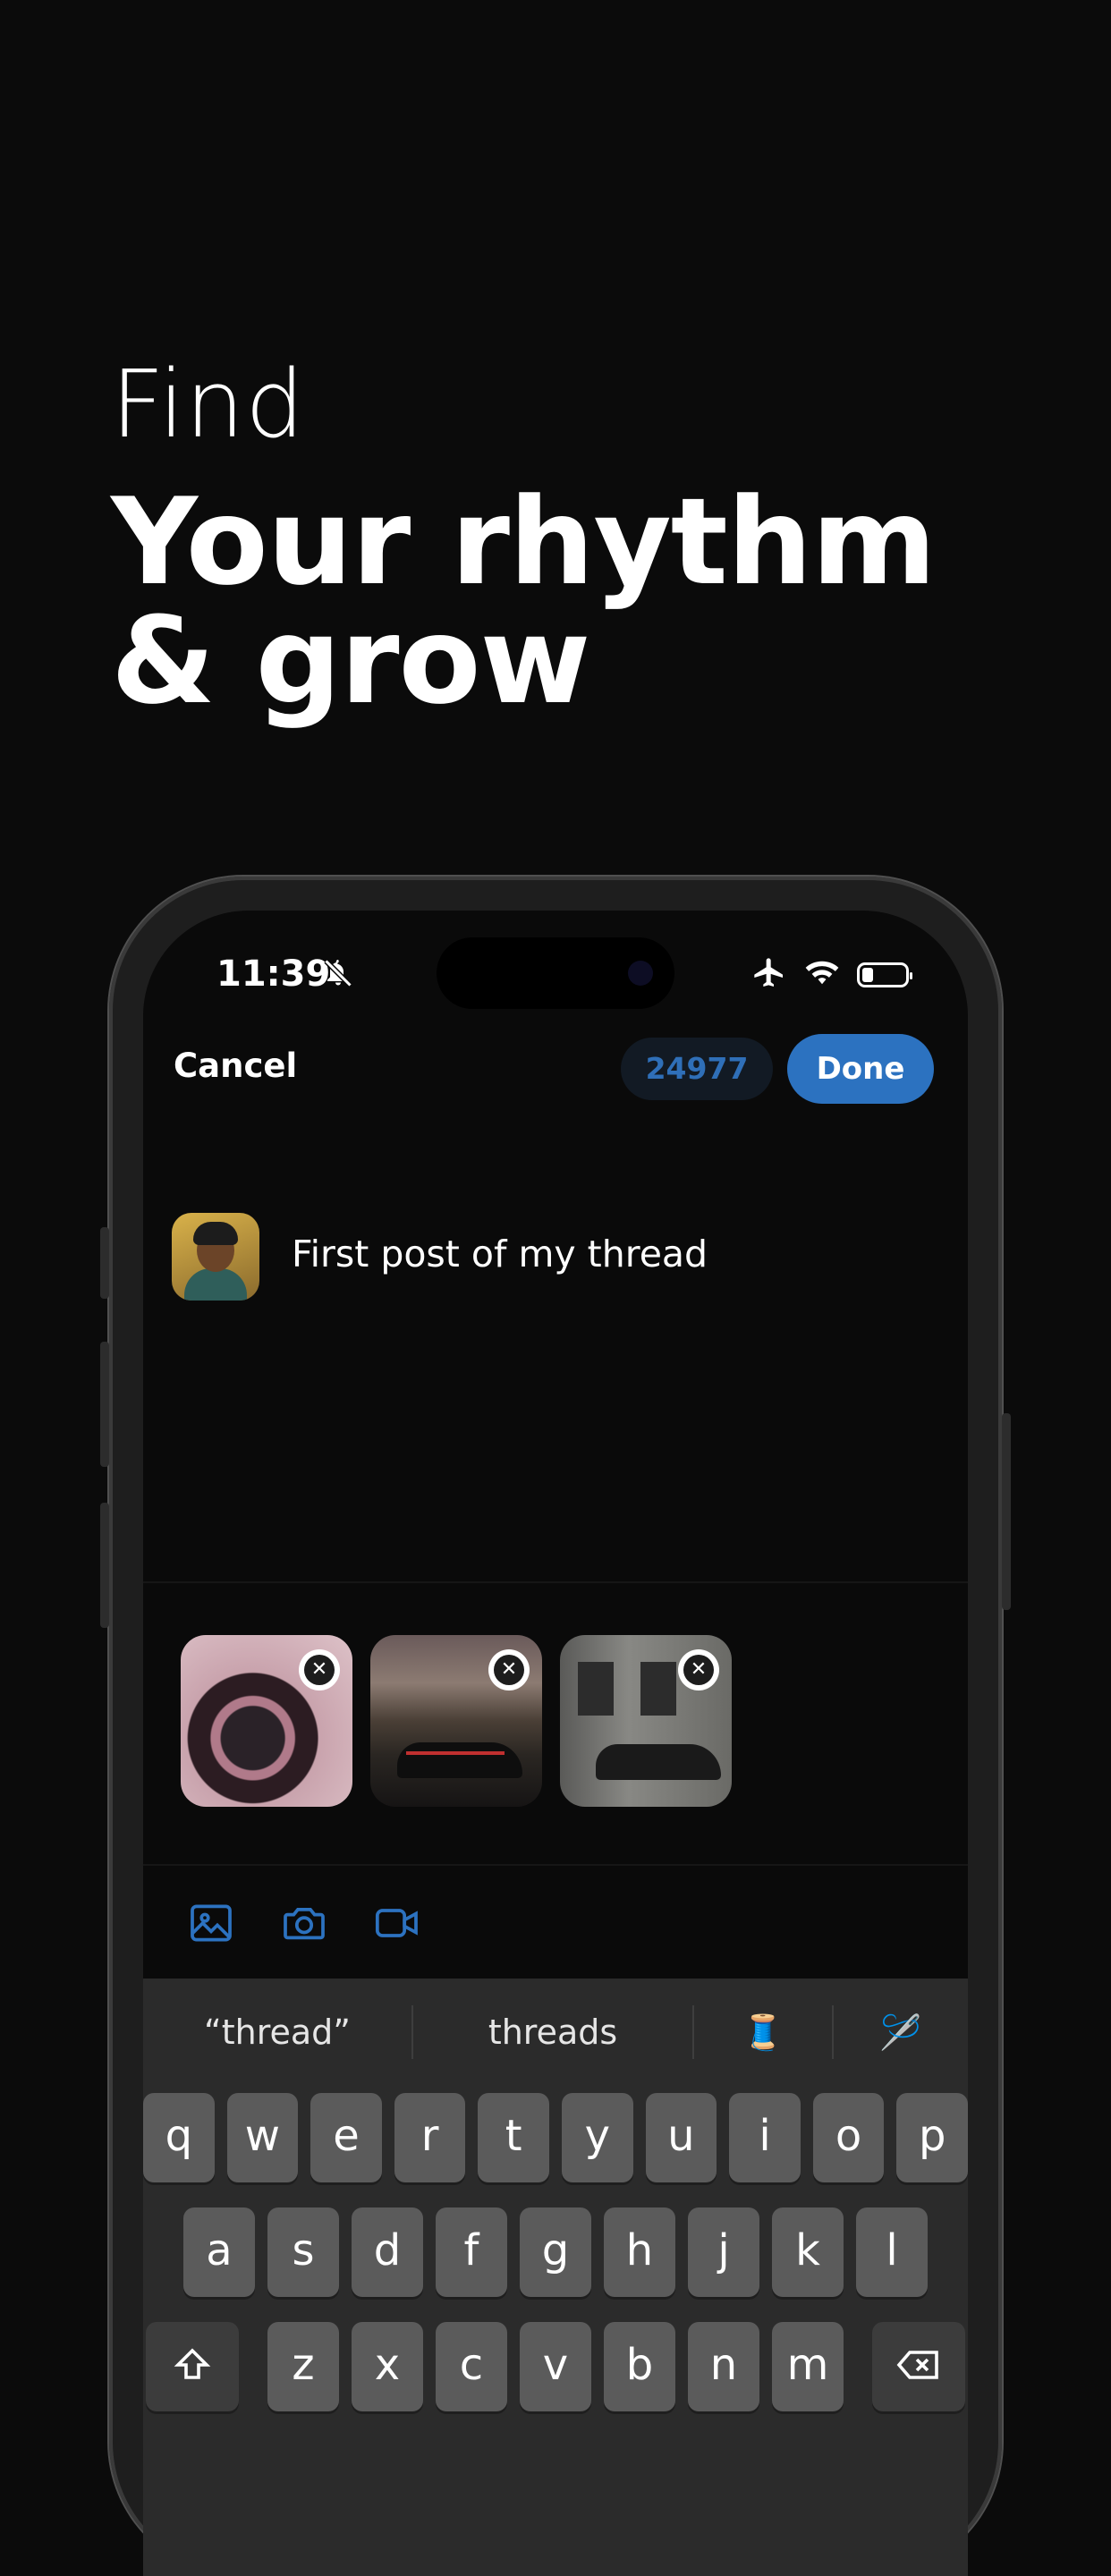  I want to click on camera-icon, so click(304, 1923).